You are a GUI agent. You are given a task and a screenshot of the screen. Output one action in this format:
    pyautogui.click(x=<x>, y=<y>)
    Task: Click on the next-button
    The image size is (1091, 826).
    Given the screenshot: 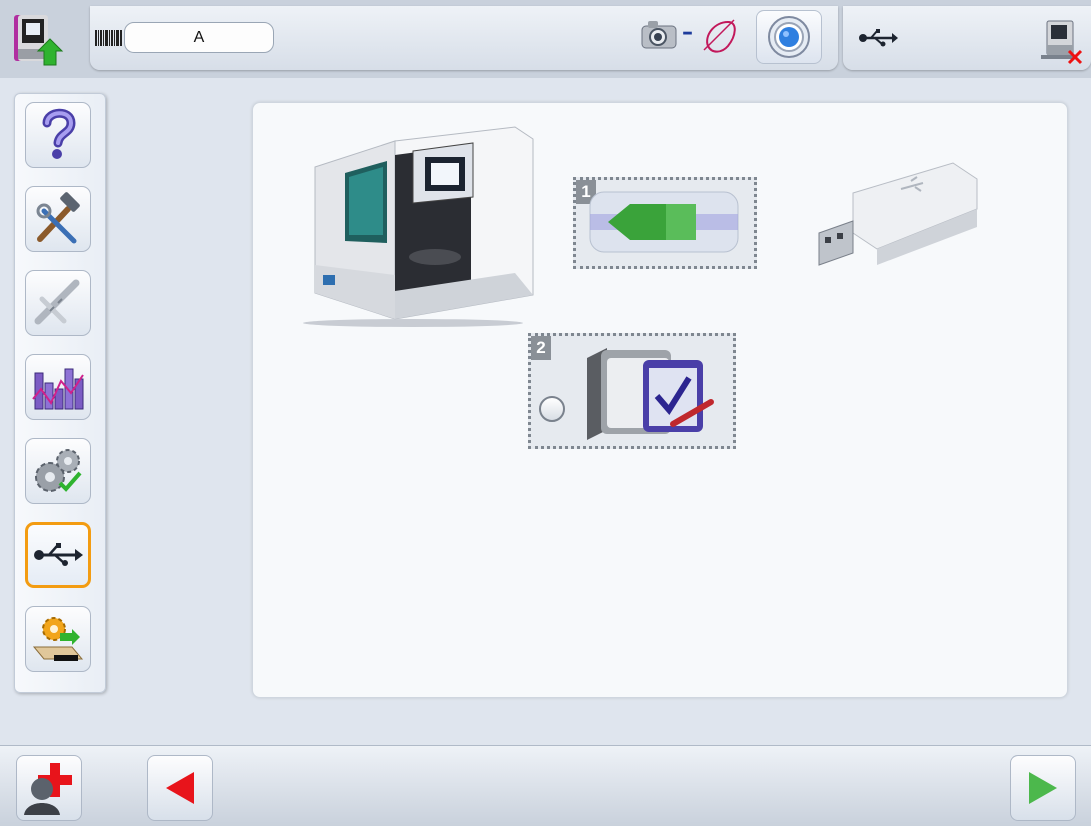 What is the action you would take?
    pyautogui.click(x=1043, y=788)
    